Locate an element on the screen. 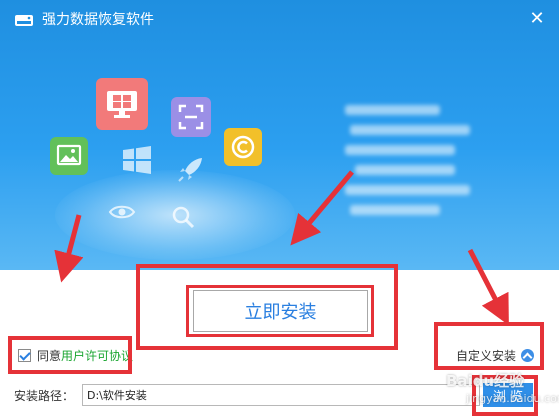 Image resolution: width=559 pixels, height=416 pixels. monitor-icon is located at coordinates (122, 104).